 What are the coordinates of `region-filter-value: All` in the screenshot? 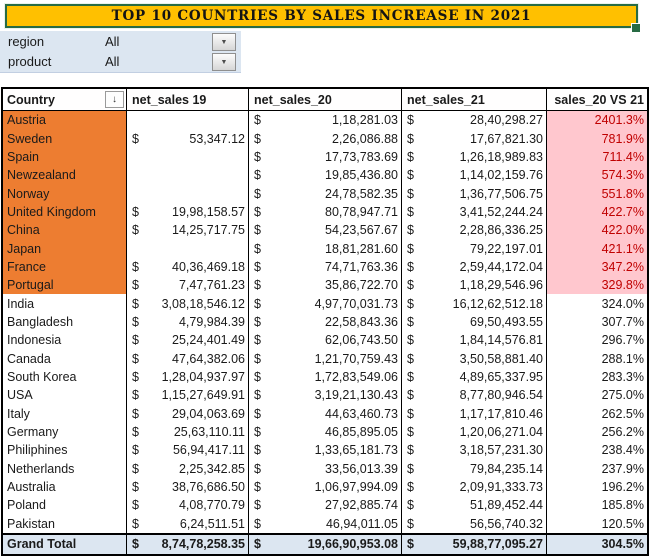 It's located at (112, 41).